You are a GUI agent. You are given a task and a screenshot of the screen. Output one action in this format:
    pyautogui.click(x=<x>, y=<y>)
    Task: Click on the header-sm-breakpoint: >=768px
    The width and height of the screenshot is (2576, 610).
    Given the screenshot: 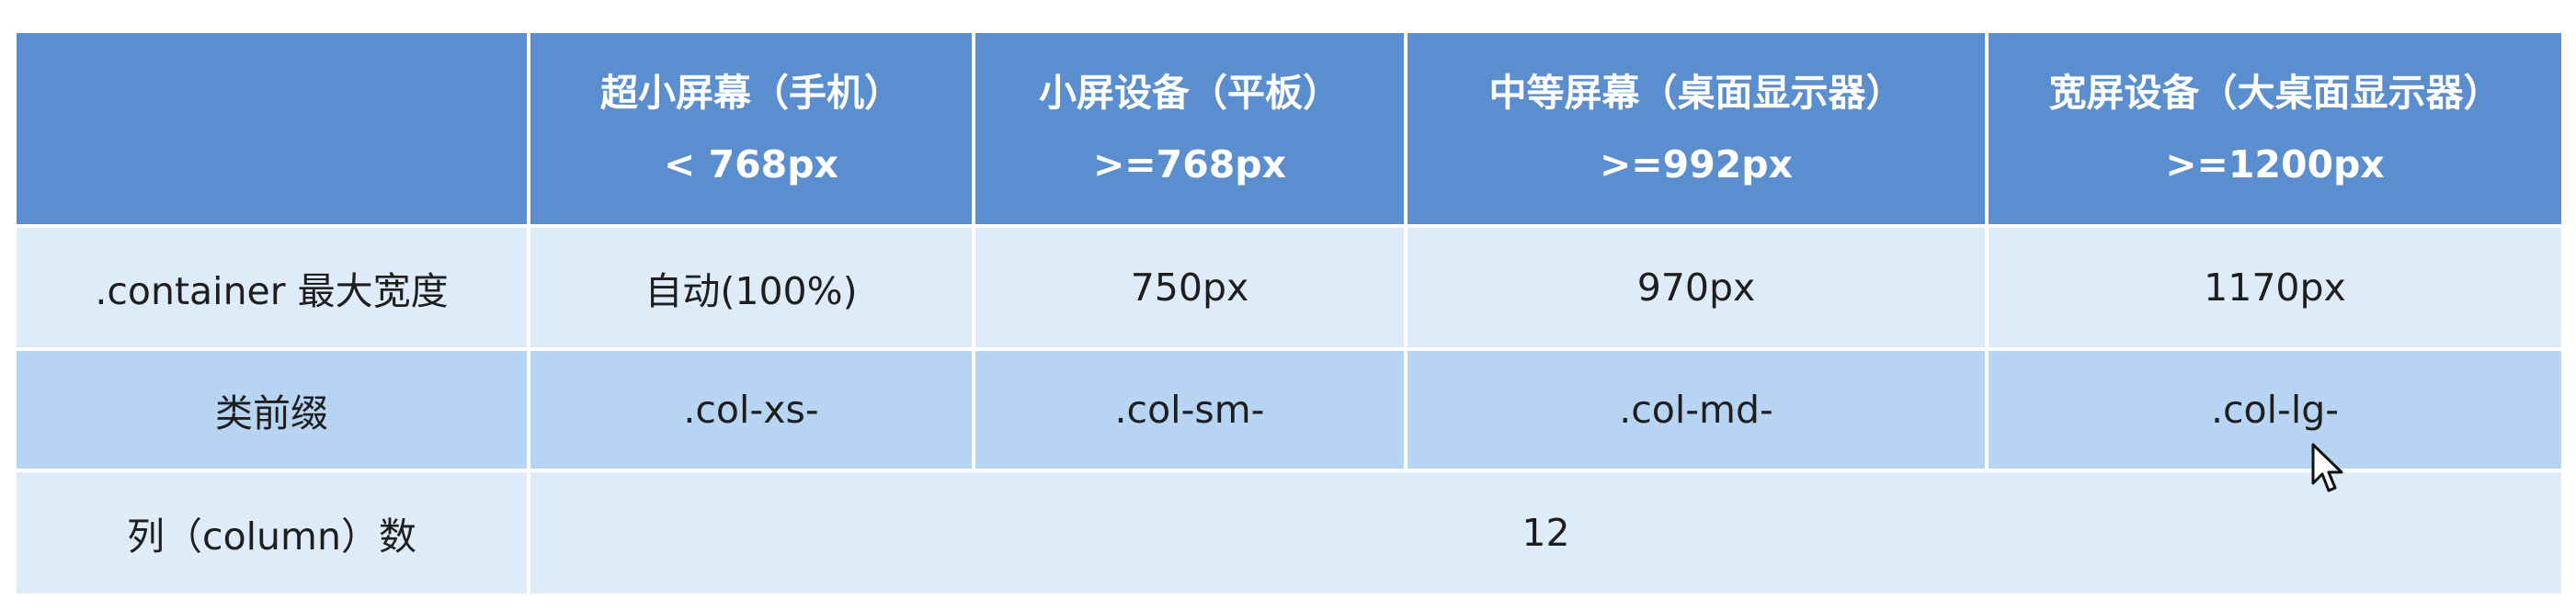 What is the action you would take?
    pyautogui.click(x=1189, y=164)
    